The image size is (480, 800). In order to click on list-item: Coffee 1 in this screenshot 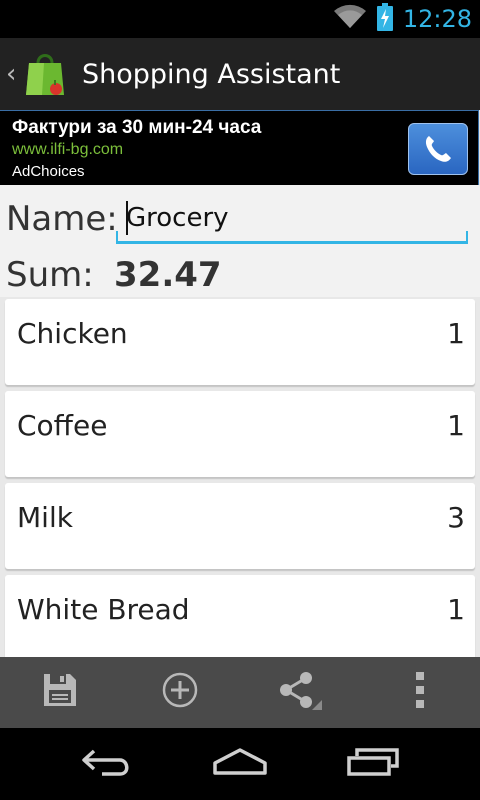, I will do `click(240, 434)`.